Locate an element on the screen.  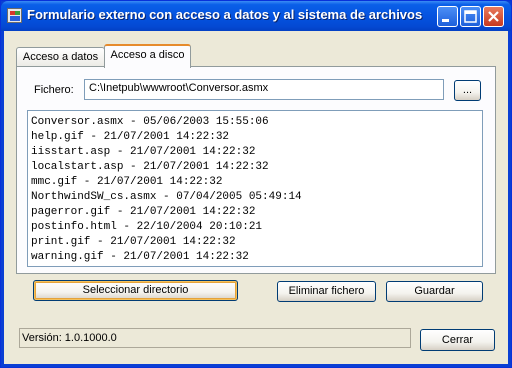
version-status: Versión: 1.0.1000.0 is located at coordinates (215, 338).